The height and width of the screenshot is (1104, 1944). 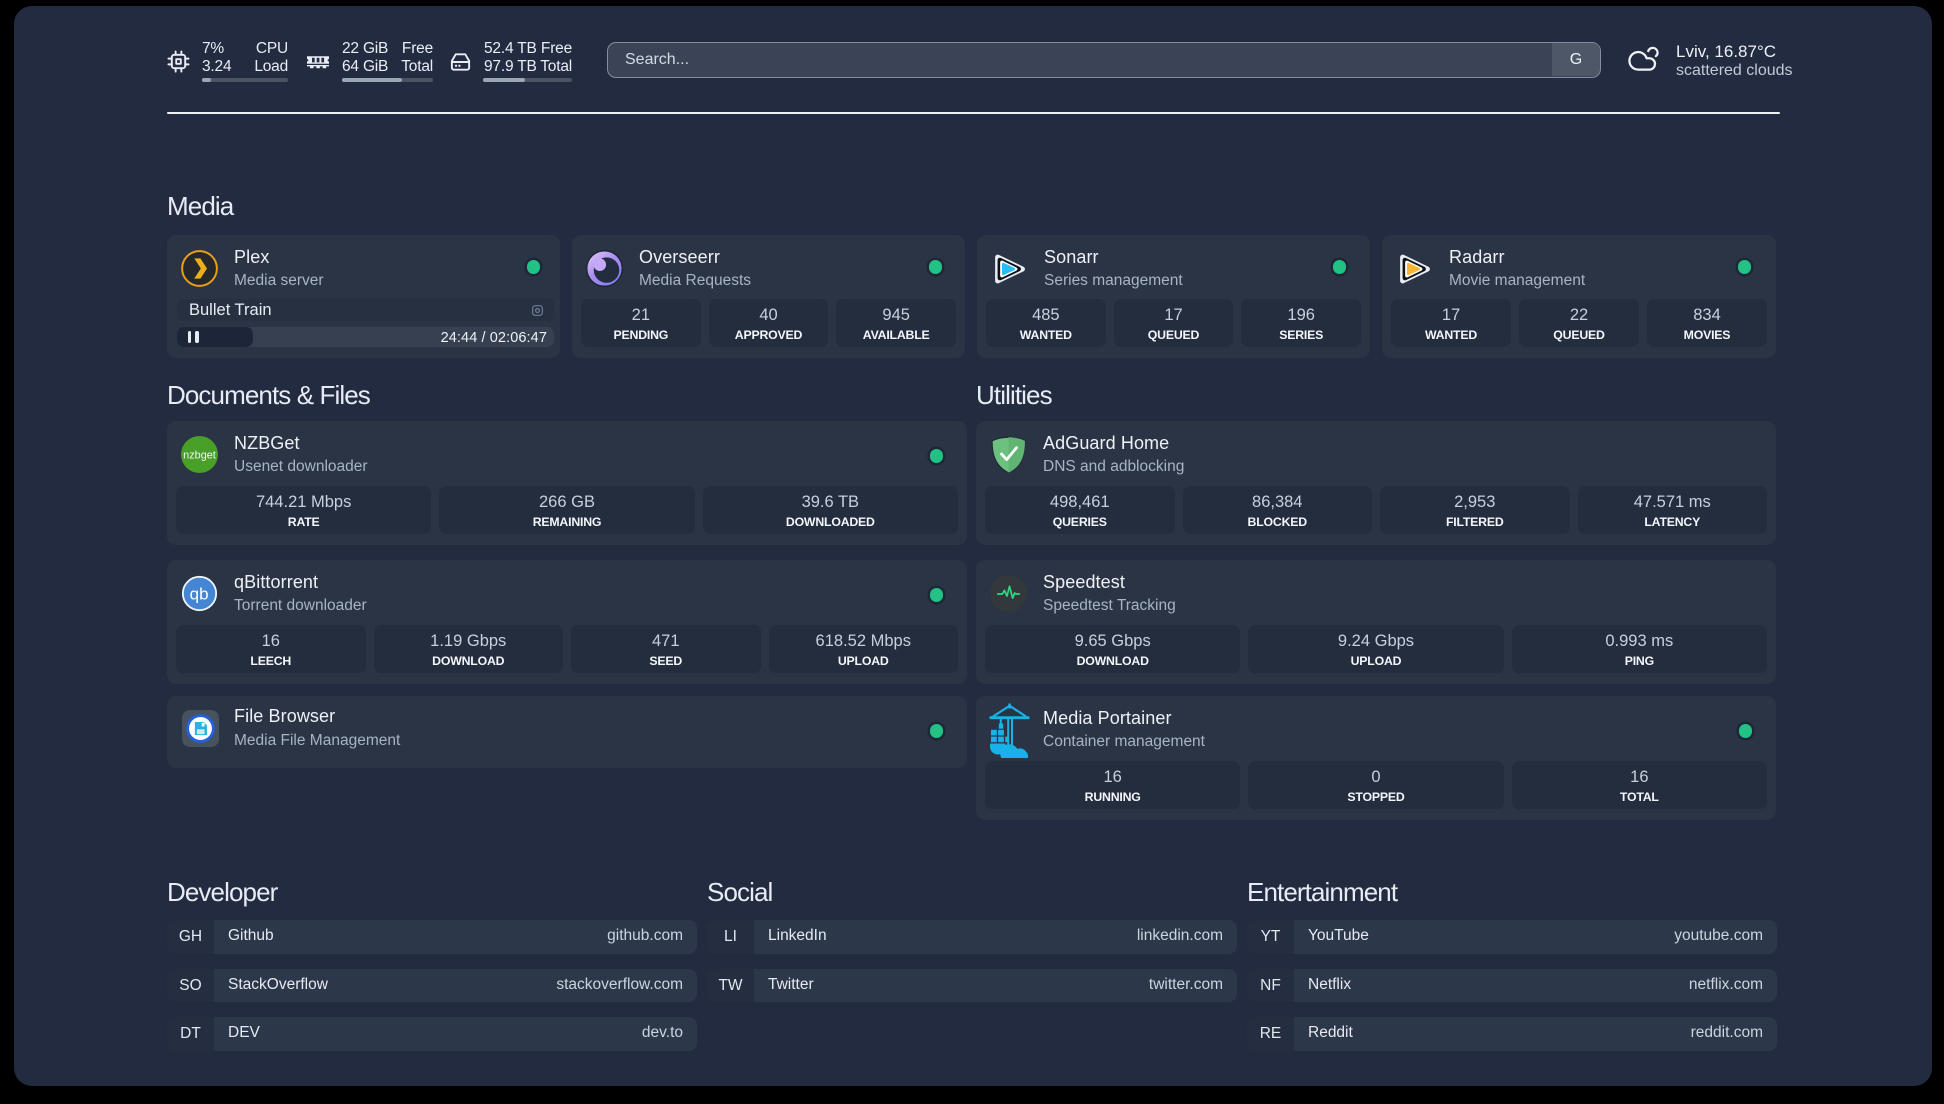 I want to click on svg-text: qb, so click(x=199, y=593).